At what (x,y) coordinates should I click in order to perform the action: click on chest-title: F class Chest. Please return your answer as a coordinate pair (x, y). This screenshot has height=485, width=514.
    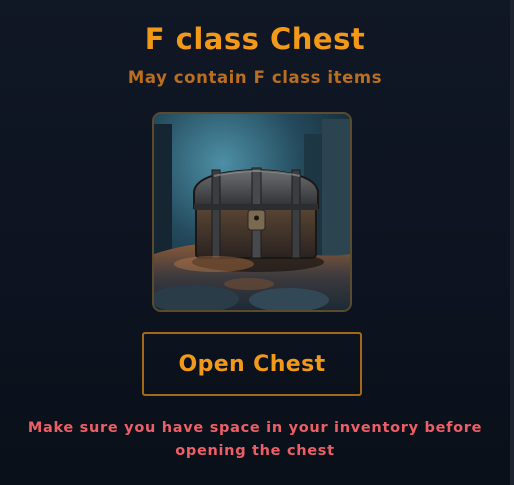
    Looking at the image, I should click on (255, 39).